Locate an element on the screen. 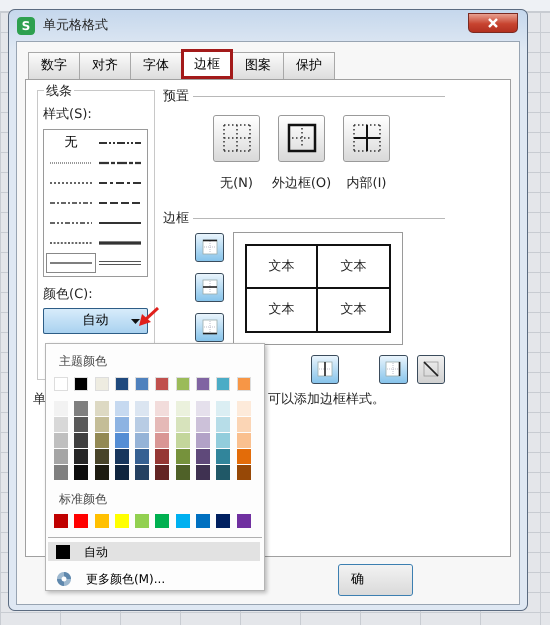 The width and height of the screenshot is (550, 625). confirm-button: 确 is located at coordinates (375, 580).